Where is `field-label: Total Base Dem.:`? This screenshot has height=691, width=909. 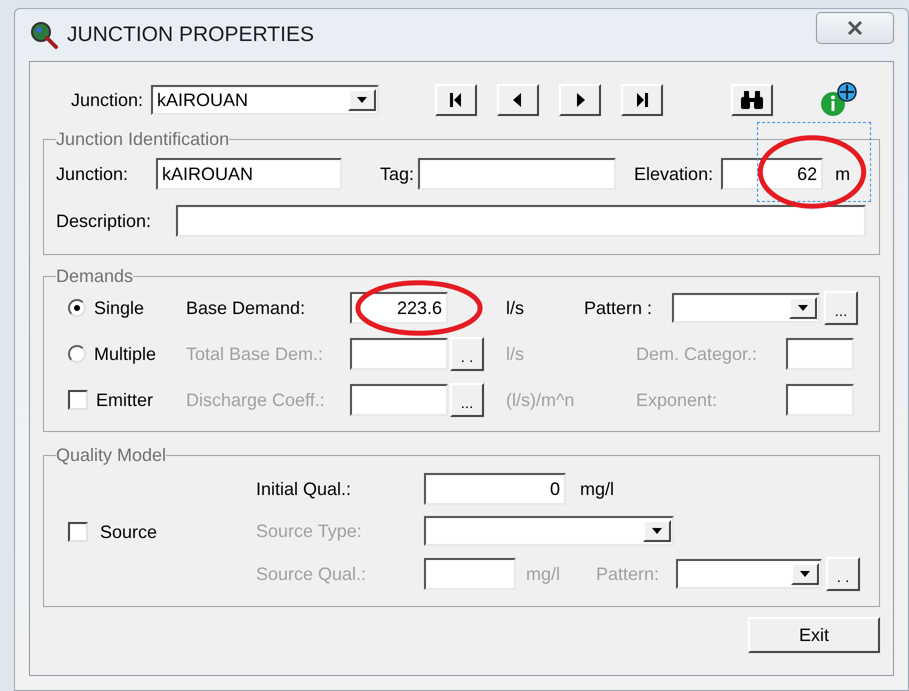 field-label: Total Base Dem.: is located at coordinates (255, 354).